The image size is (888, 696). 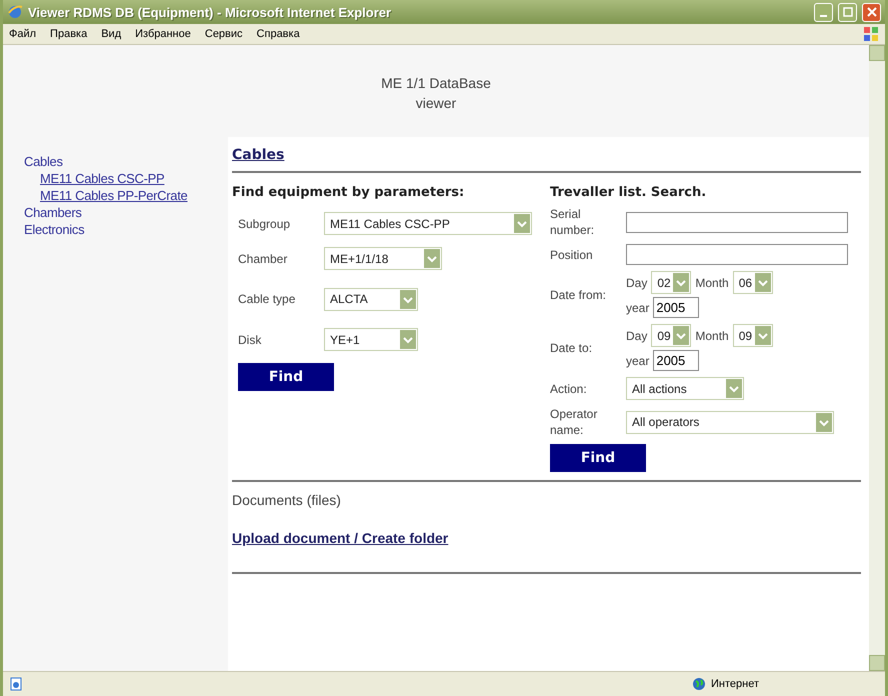 What do you see at coordinates (574, 422) in the screenshot?
I see `field-label: Operator name:` at bounding box center [574, 422].